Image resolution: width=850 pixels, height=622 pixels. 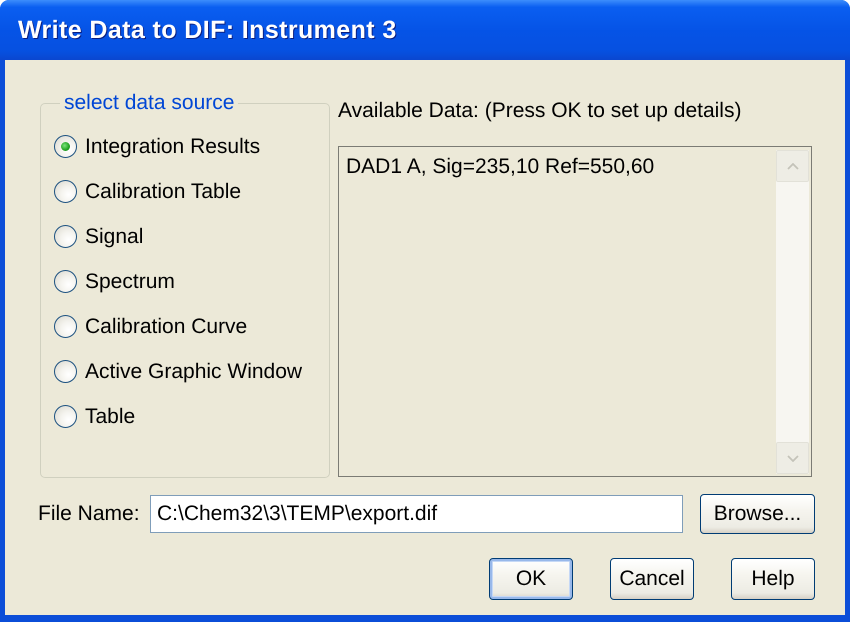 I want to click on list-item: DAD1 A, Sig=235,10 Ref=550,60, so click(x=500, y=167).